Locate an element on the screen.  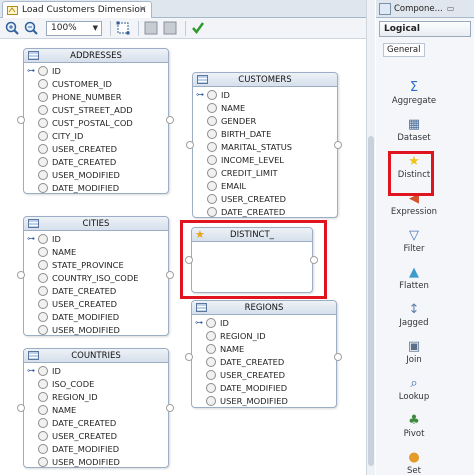
zoom-out-icon is located at coordinates (31, 28).